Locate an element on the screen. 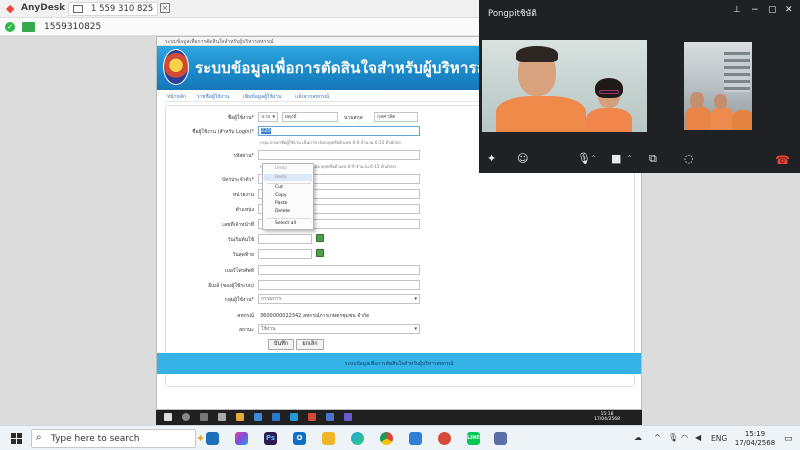 The width and height of the screenshot is (800, 450). line-icon: LINE is located at coordinates (473, 438).